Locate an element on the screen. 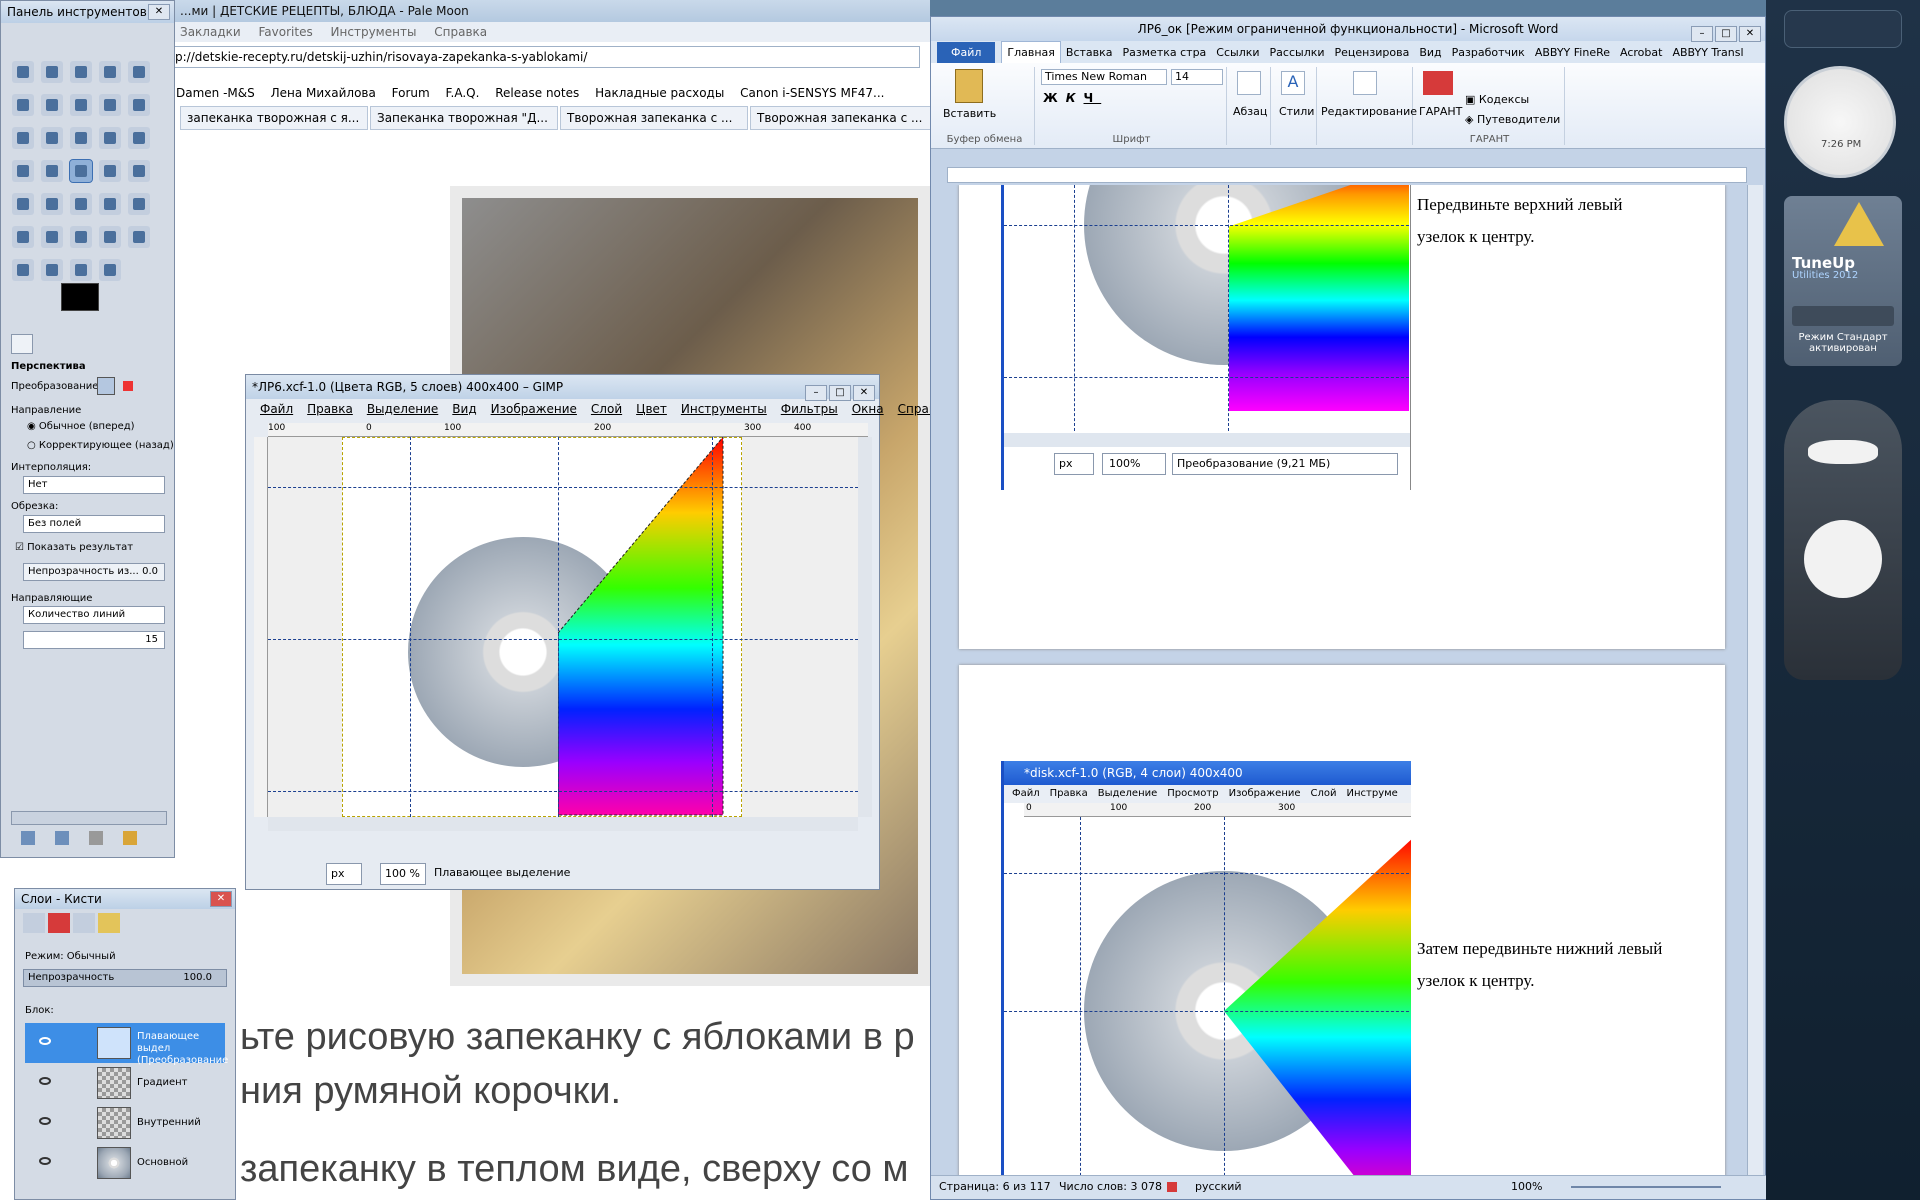  guide-lines-count: 15 is located at coordinates (94, 640).